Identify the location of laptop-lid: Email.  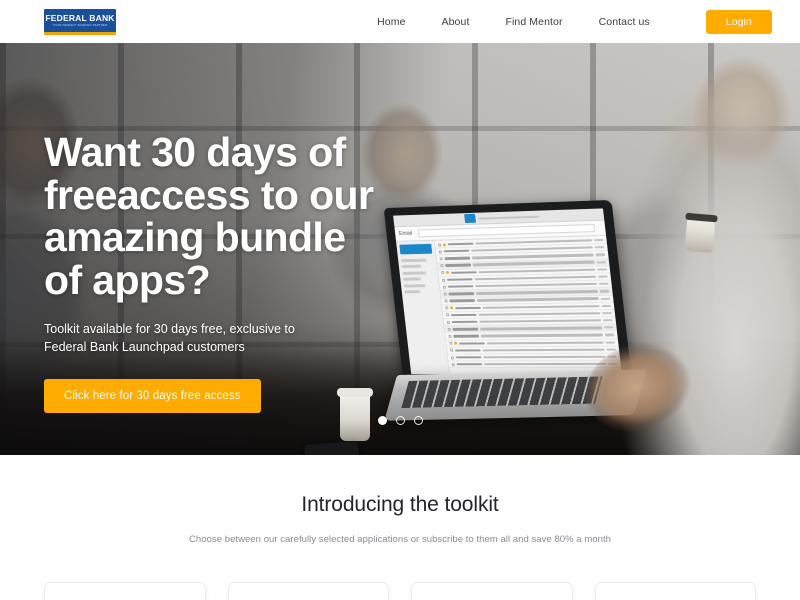
(508, 291).